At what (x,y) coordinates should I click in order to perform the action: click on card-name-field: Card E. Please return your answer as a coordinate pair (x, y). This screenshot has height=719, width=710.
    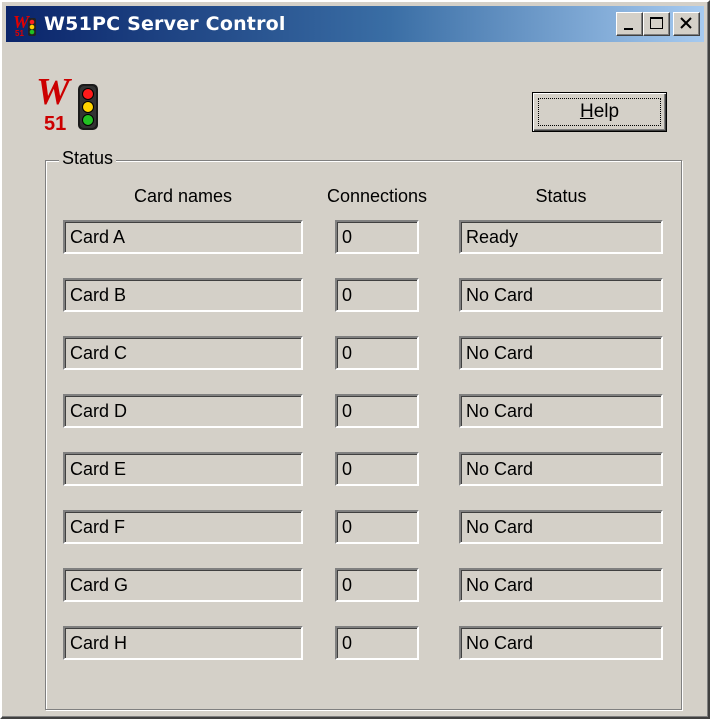
    Looking at the image, I should click on (183, 469).